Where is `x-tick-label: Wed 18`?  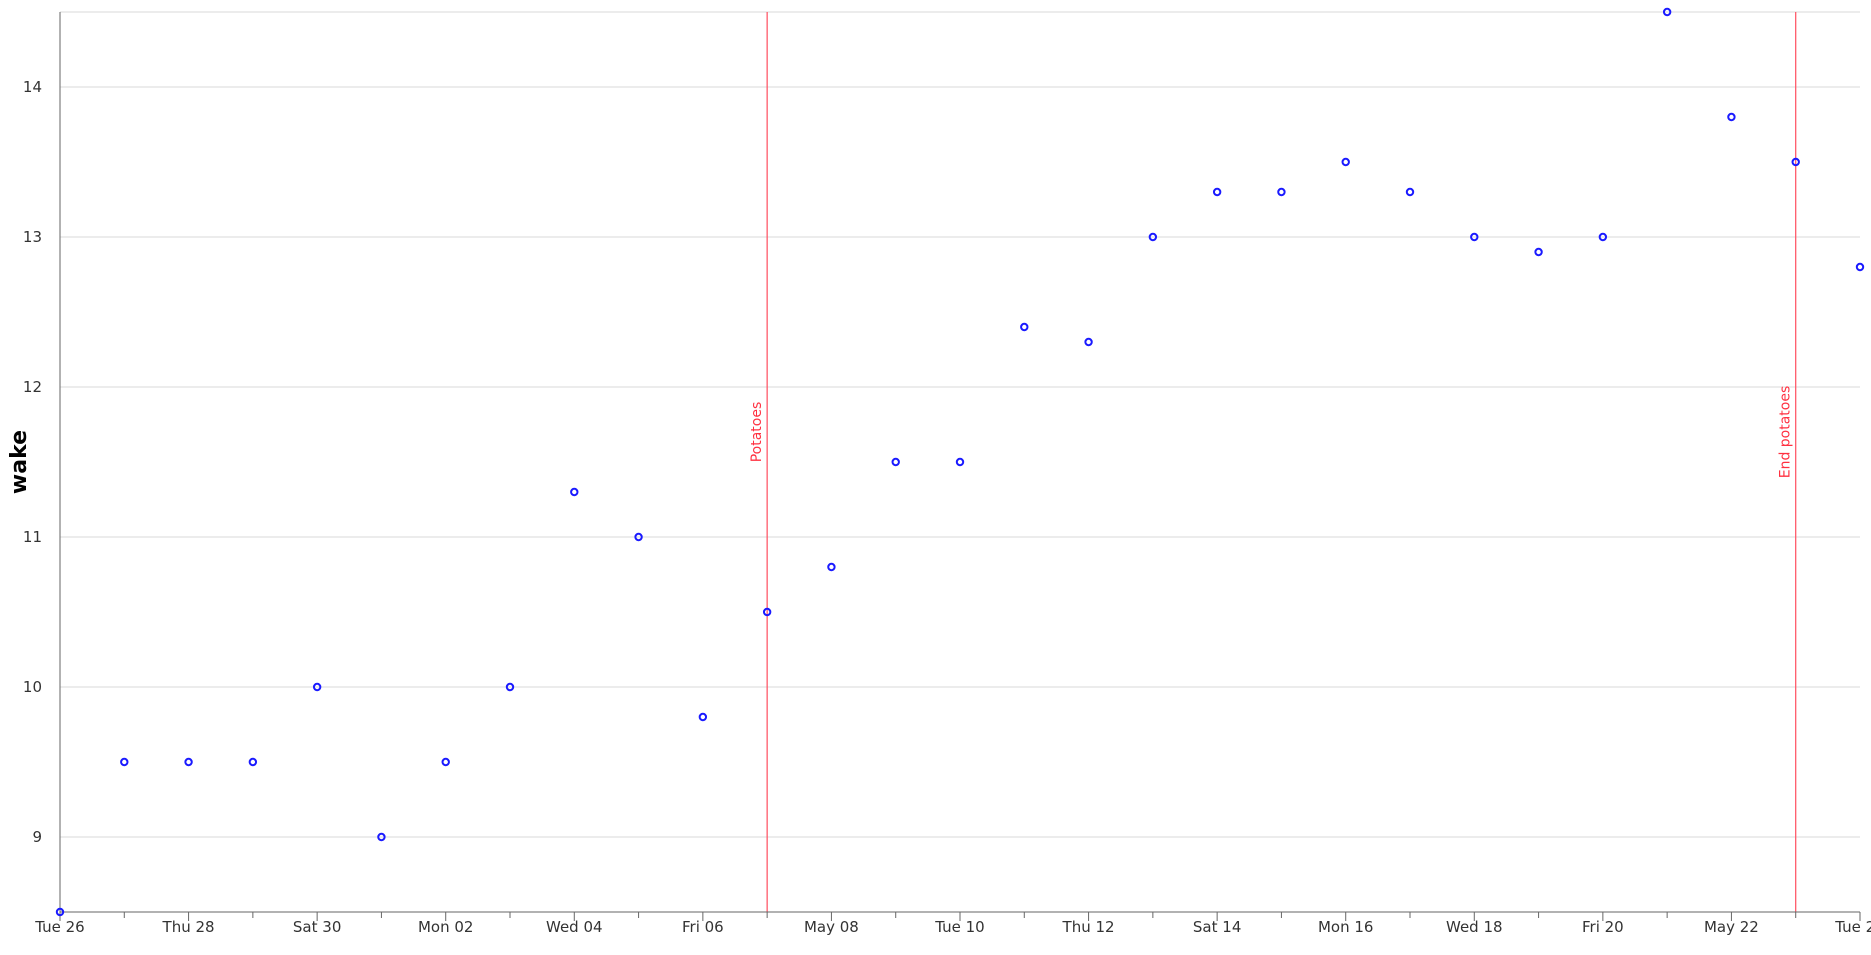 x-tick-label: Wed 18 is located at coordinates (1474, 927).